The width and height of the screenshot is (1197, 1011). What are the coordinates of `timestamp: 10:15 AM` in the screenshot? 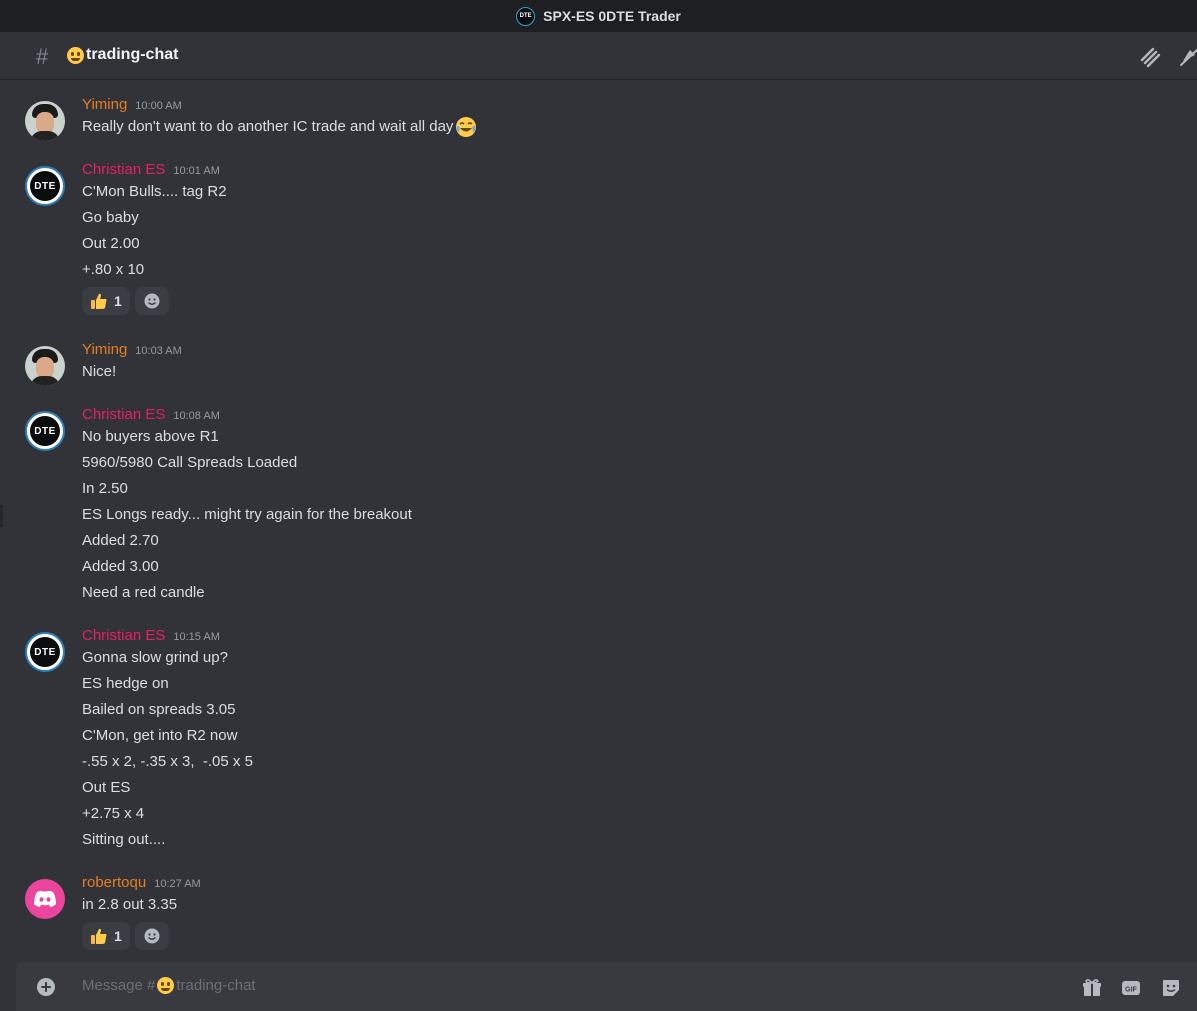 It's located at (196, 637).